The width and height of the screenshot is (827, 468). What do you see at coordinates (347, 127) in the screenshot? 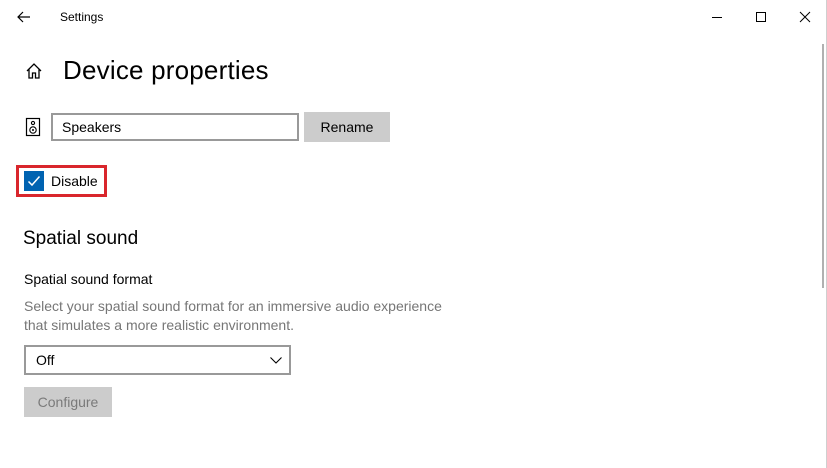
I see `rename-button: Rename` at bounding box center [347, 127].